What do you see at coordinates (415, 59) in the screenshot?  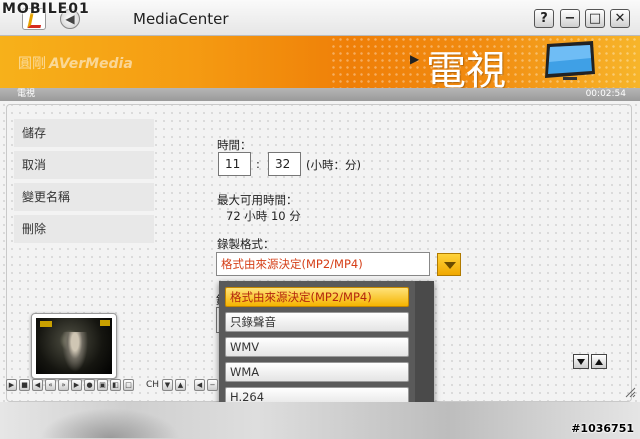 I see `section-arrow-icon: ▶` at bounding box center [415, 59].